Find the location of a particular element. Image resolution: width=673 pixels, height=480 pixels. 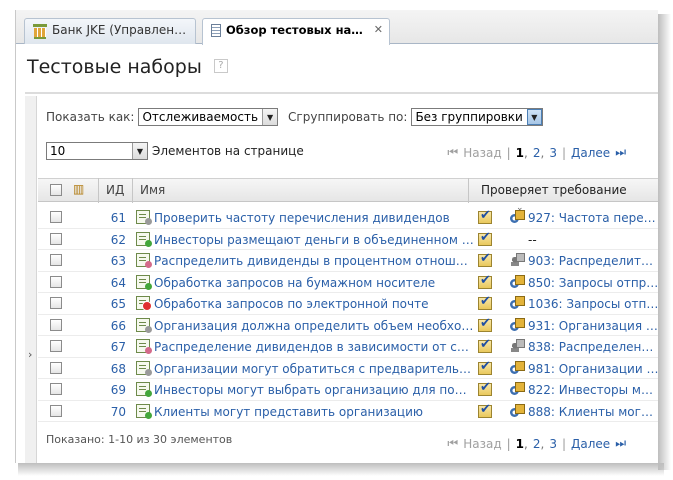

page-1: 1 is located at coordinates (520, 443).